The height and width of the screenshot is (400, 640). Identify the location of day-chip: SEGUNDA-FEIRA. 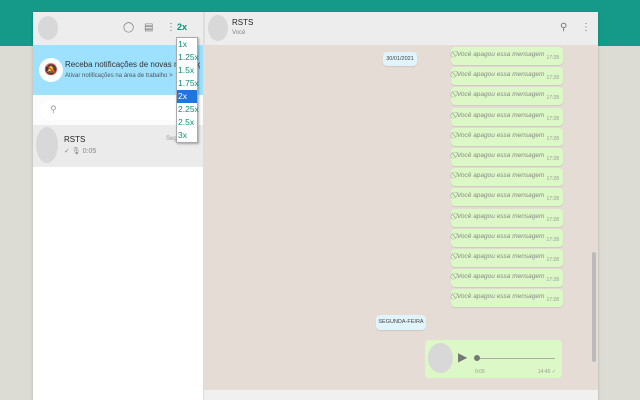
(401, 322).